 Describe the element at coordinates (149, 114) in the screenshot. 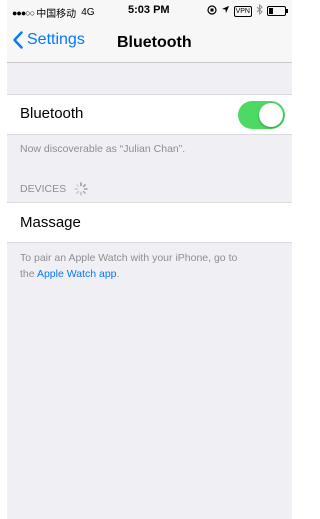

I see `bluetooth-toggle-row: Bluetooth` at that location.